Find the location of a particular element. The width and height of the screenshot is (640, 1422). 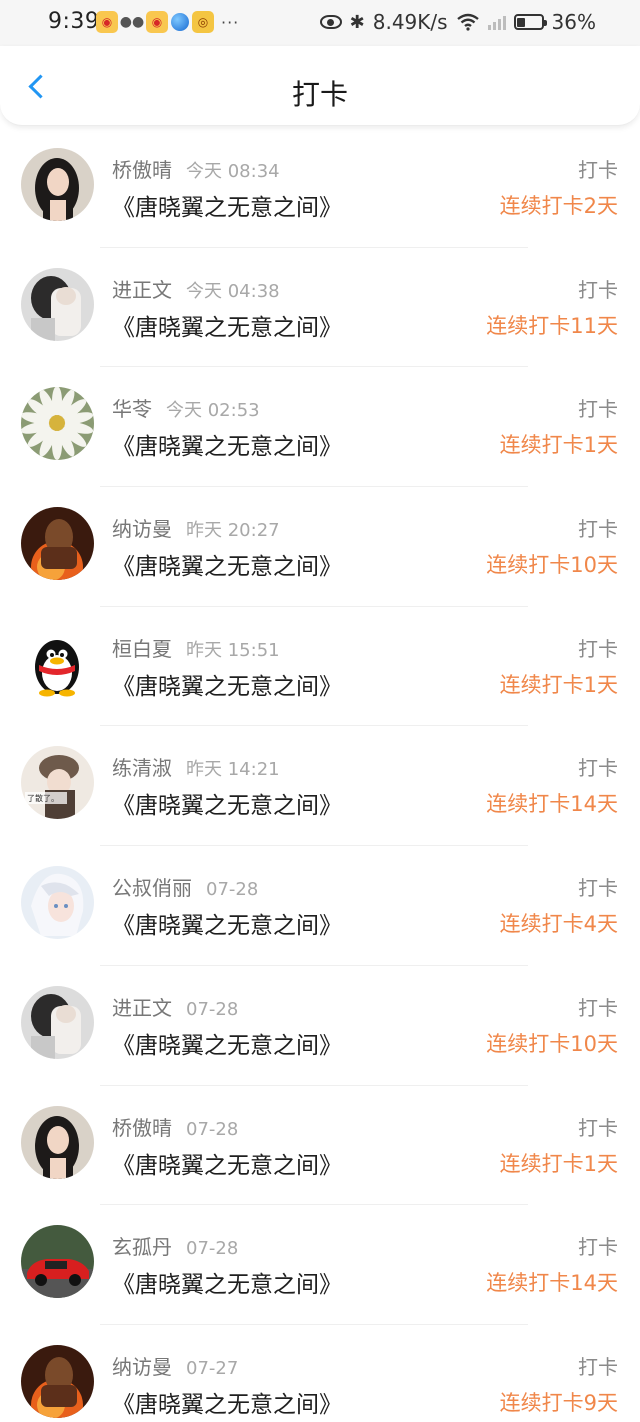

user-meta: 玄孤丹 07-28 is located at coordinates (175, 1245).